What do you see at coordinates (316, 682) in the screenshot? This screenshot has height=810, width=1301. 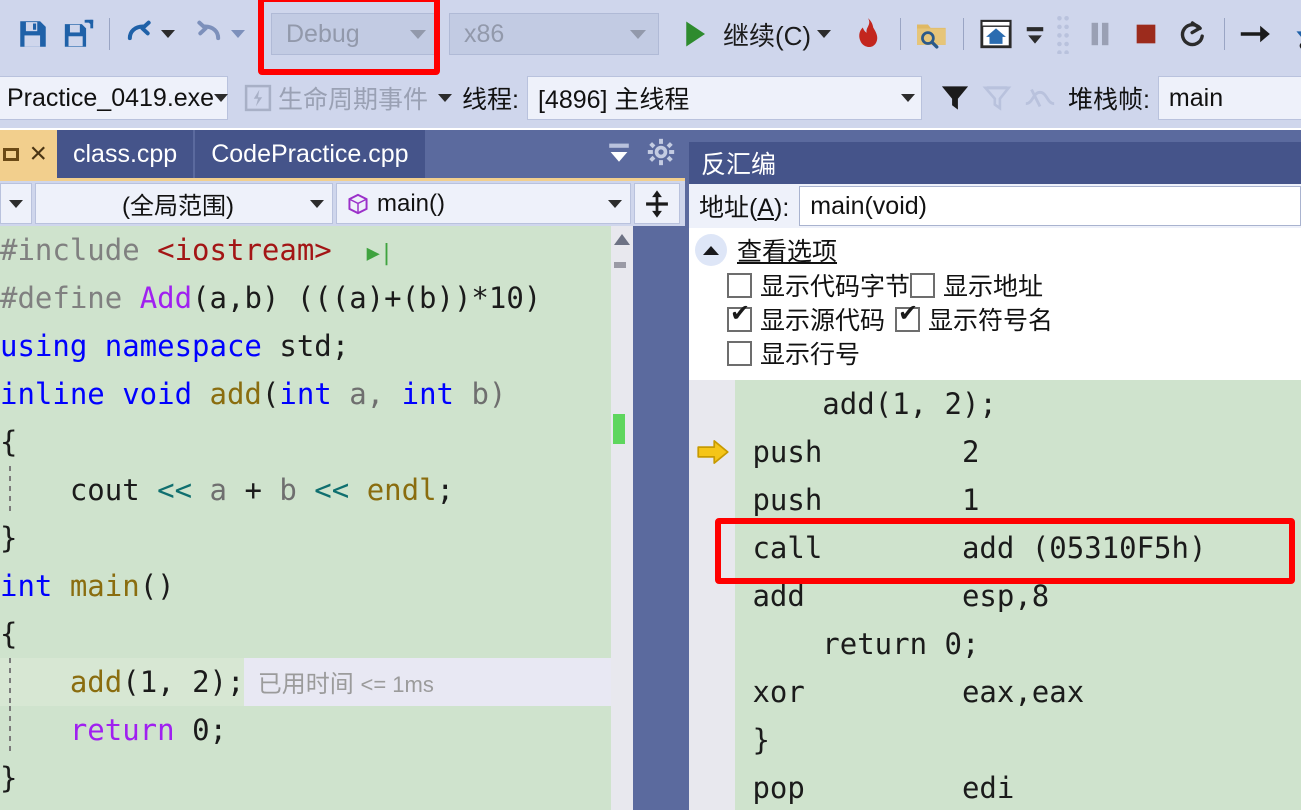 I see `code-line: add(1, 2); 已用时间 <= 1ms` at bounding box center [316, 682].